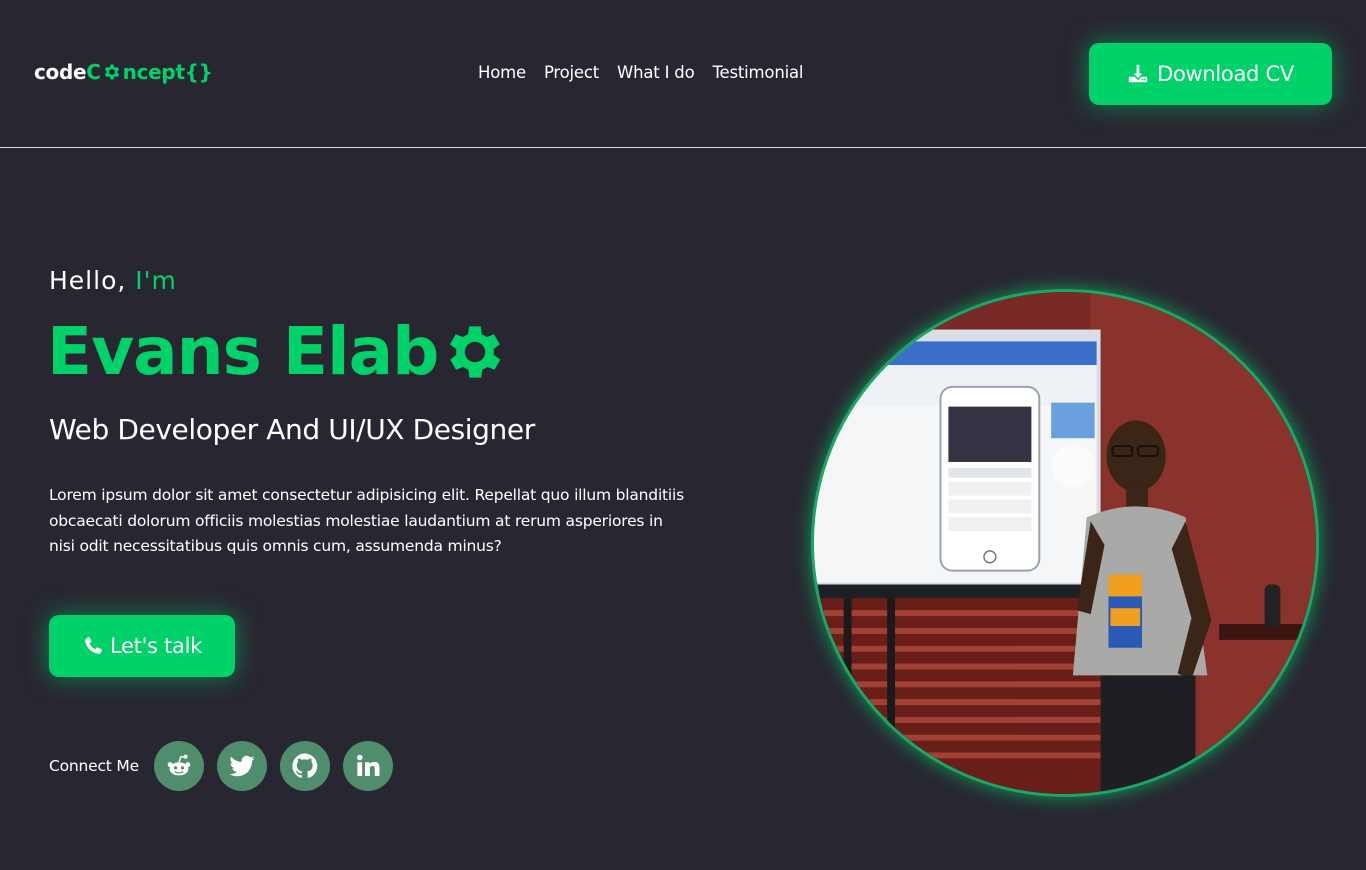 The height and width of the screenshot is (870, 1366). I want to click on nav-project: Project, so click(571, 72).